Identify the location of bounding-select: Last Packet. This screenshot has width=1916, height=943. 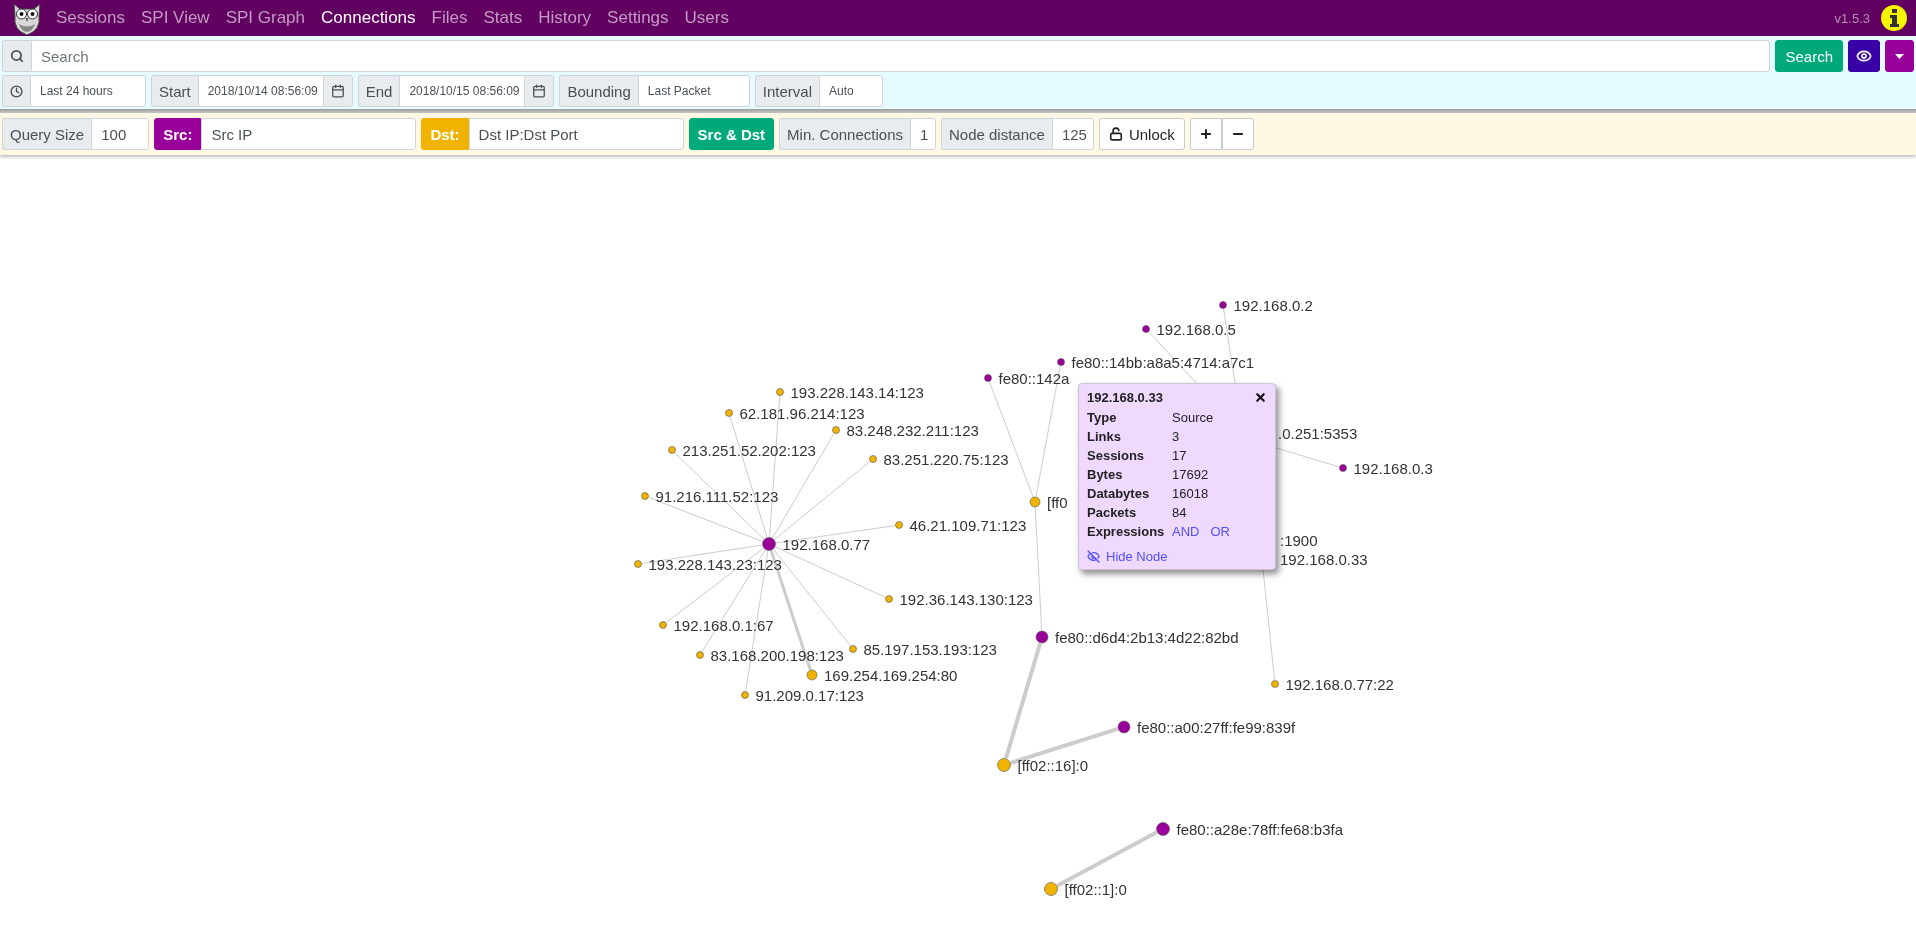
(693, 91).